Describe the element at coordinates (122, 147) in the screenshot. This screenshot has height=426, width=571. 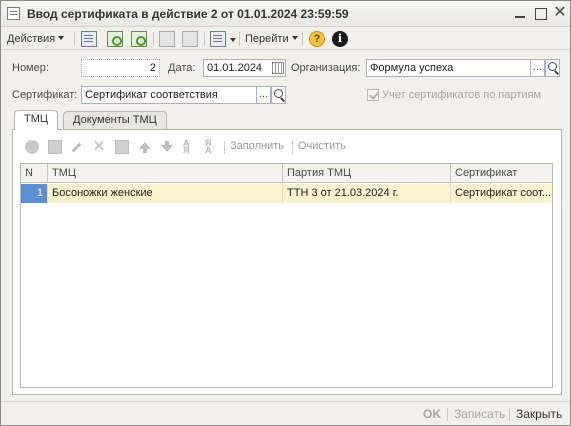
I see `end-edit-icon` at that location.